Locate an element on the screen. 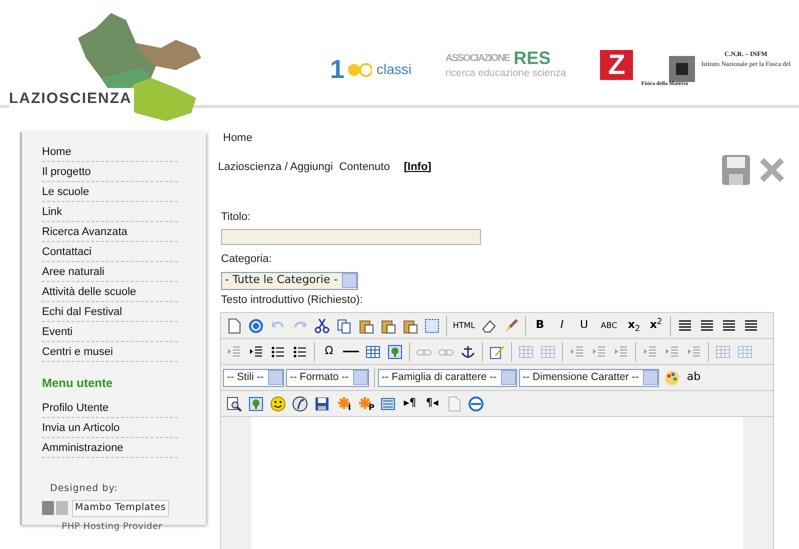 Image resolution: width=799 pixels, height=549 pixels. format-button: ab is located at coordinates (693, 378).